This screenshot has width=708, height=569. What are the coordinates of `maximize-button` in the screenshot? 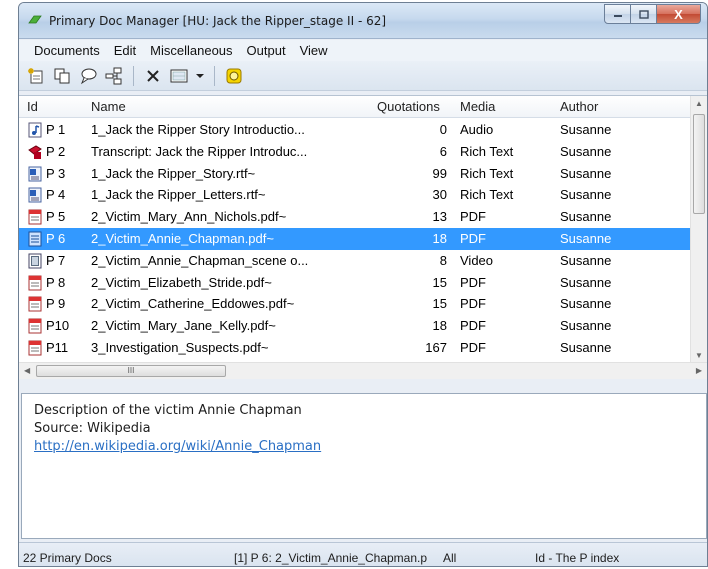 It's located at (644, 14).